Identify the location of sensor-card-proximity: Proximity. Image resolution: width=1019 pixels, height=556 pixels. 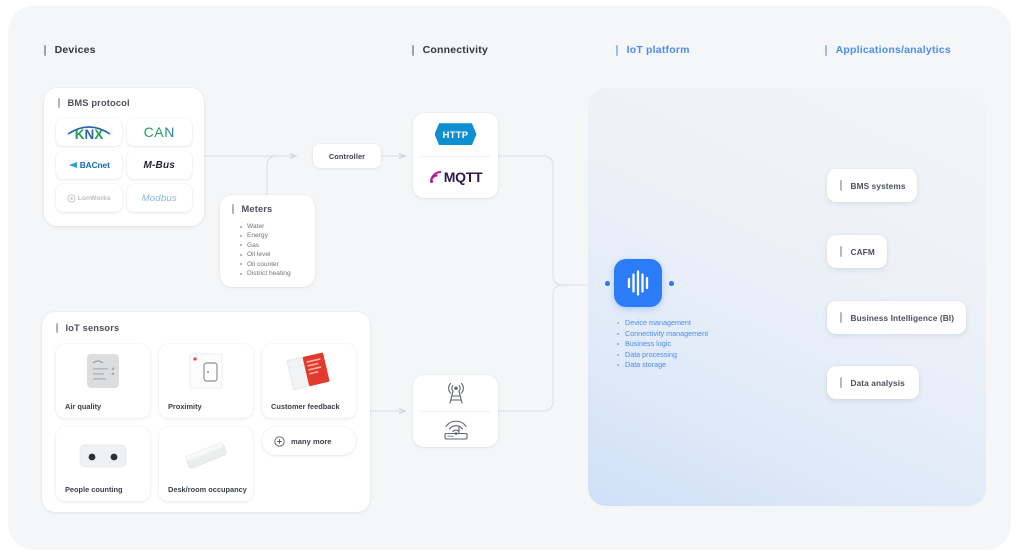
(206, 381).